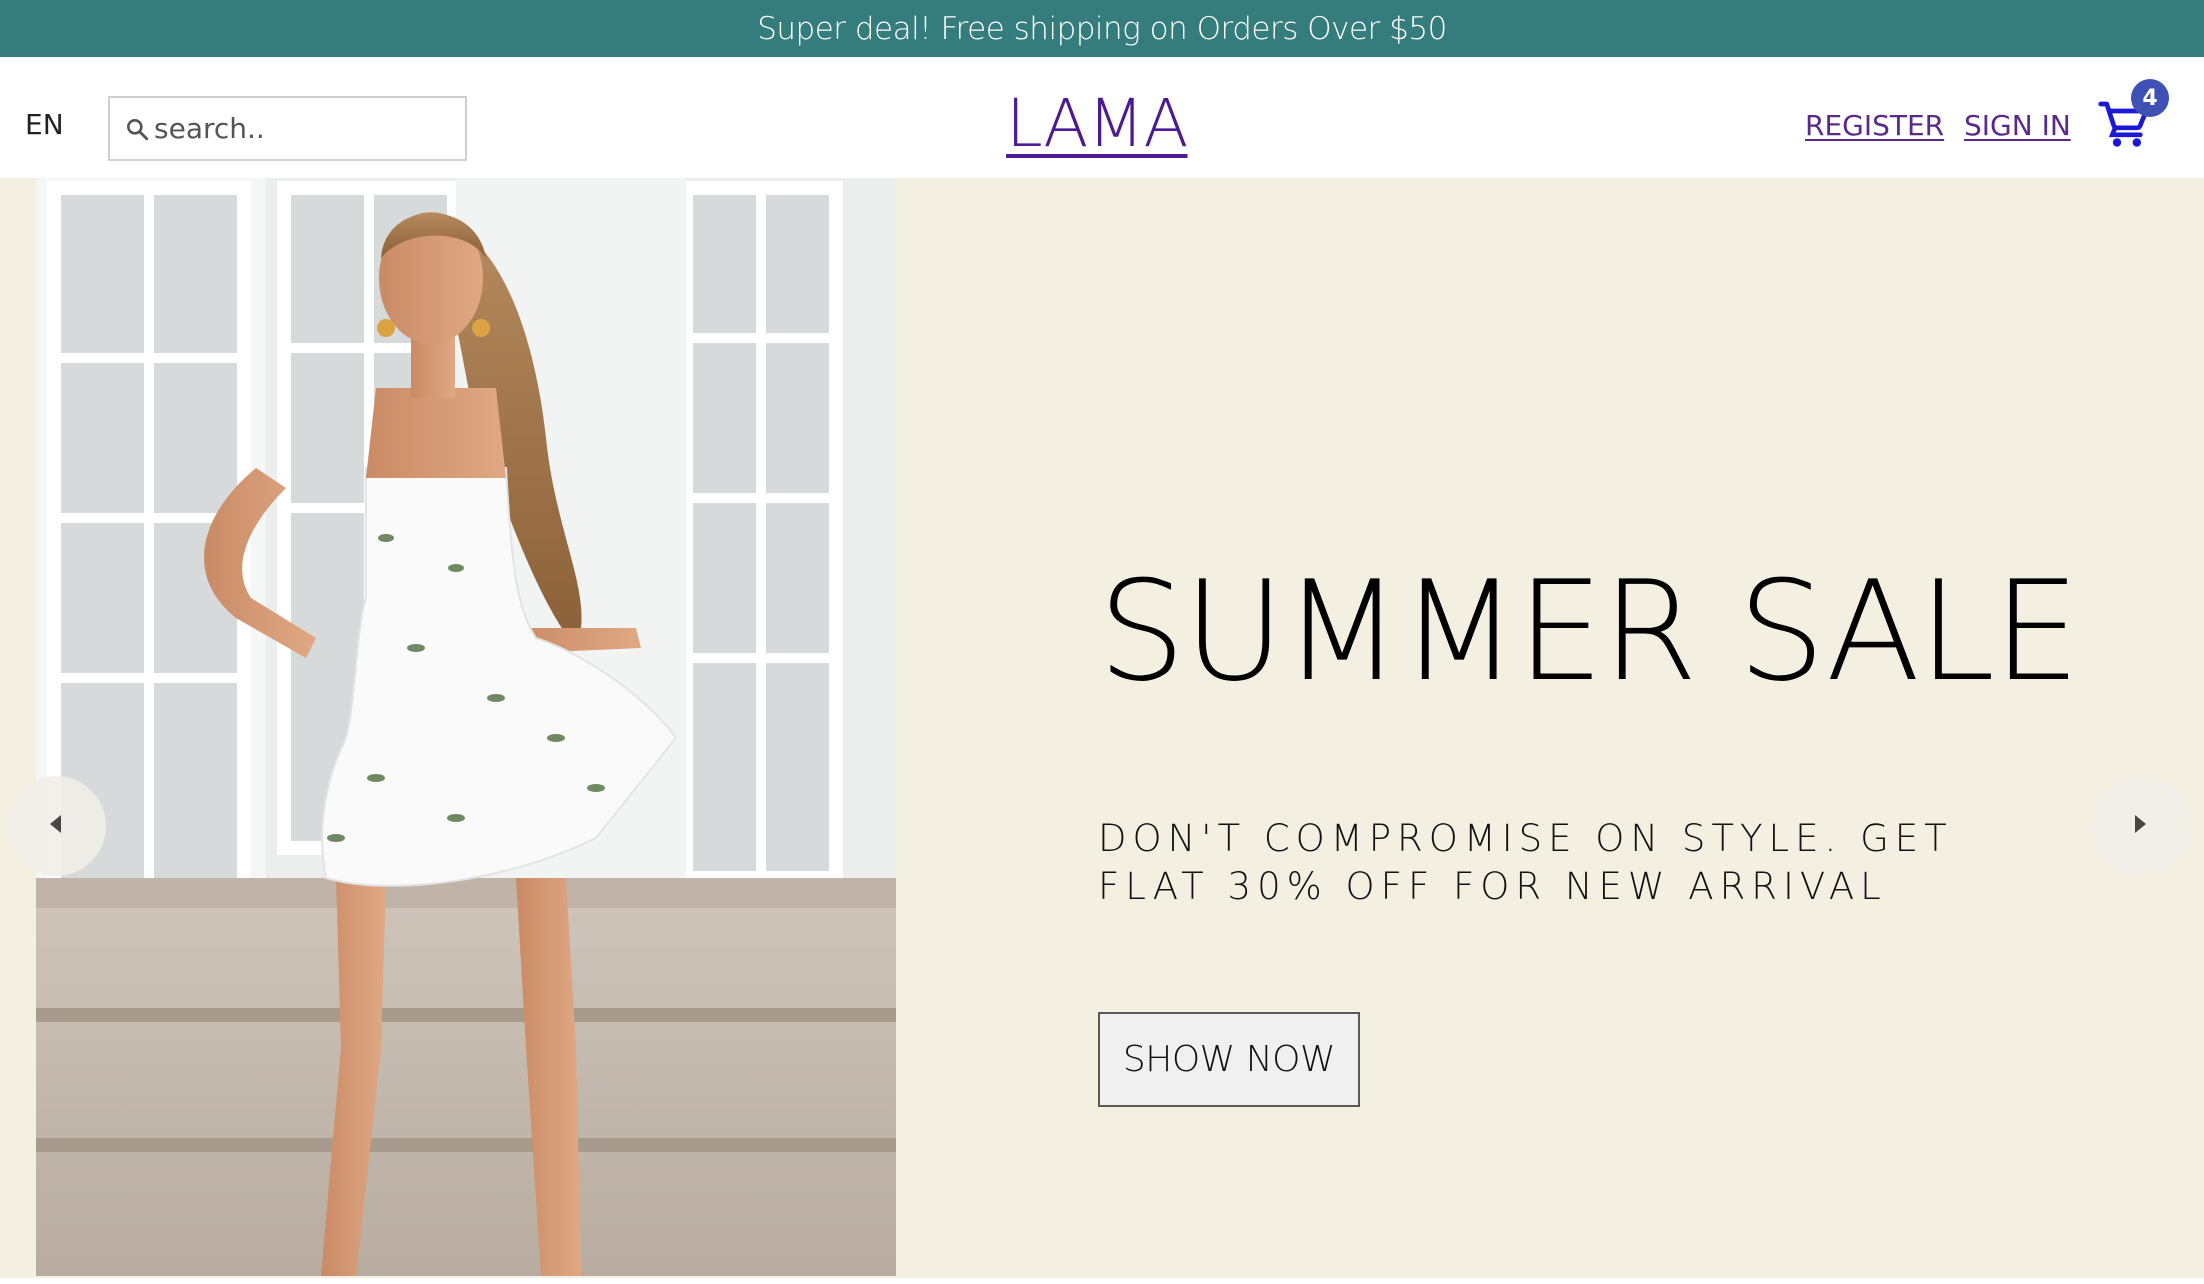 Image resolution: width=2204 pixels, height=1284 pixels. What do you see at coordinates (1102, 1281) in the screenshot?
I see `page-bottom-edge` at bounding box center [1102, 1281].